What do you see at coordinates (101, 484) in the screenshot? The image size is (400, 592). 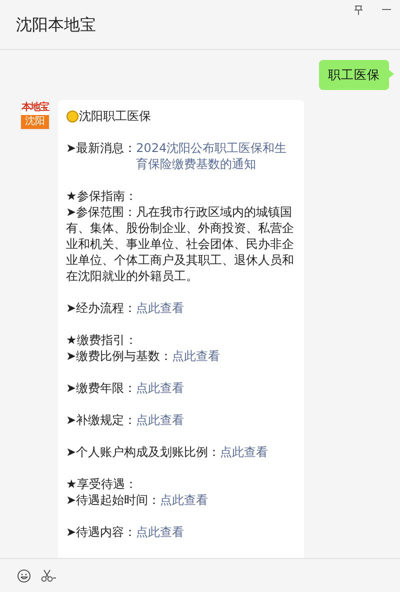 I see `message-text: ★享受待遇：` at bounding box center [101, 484].